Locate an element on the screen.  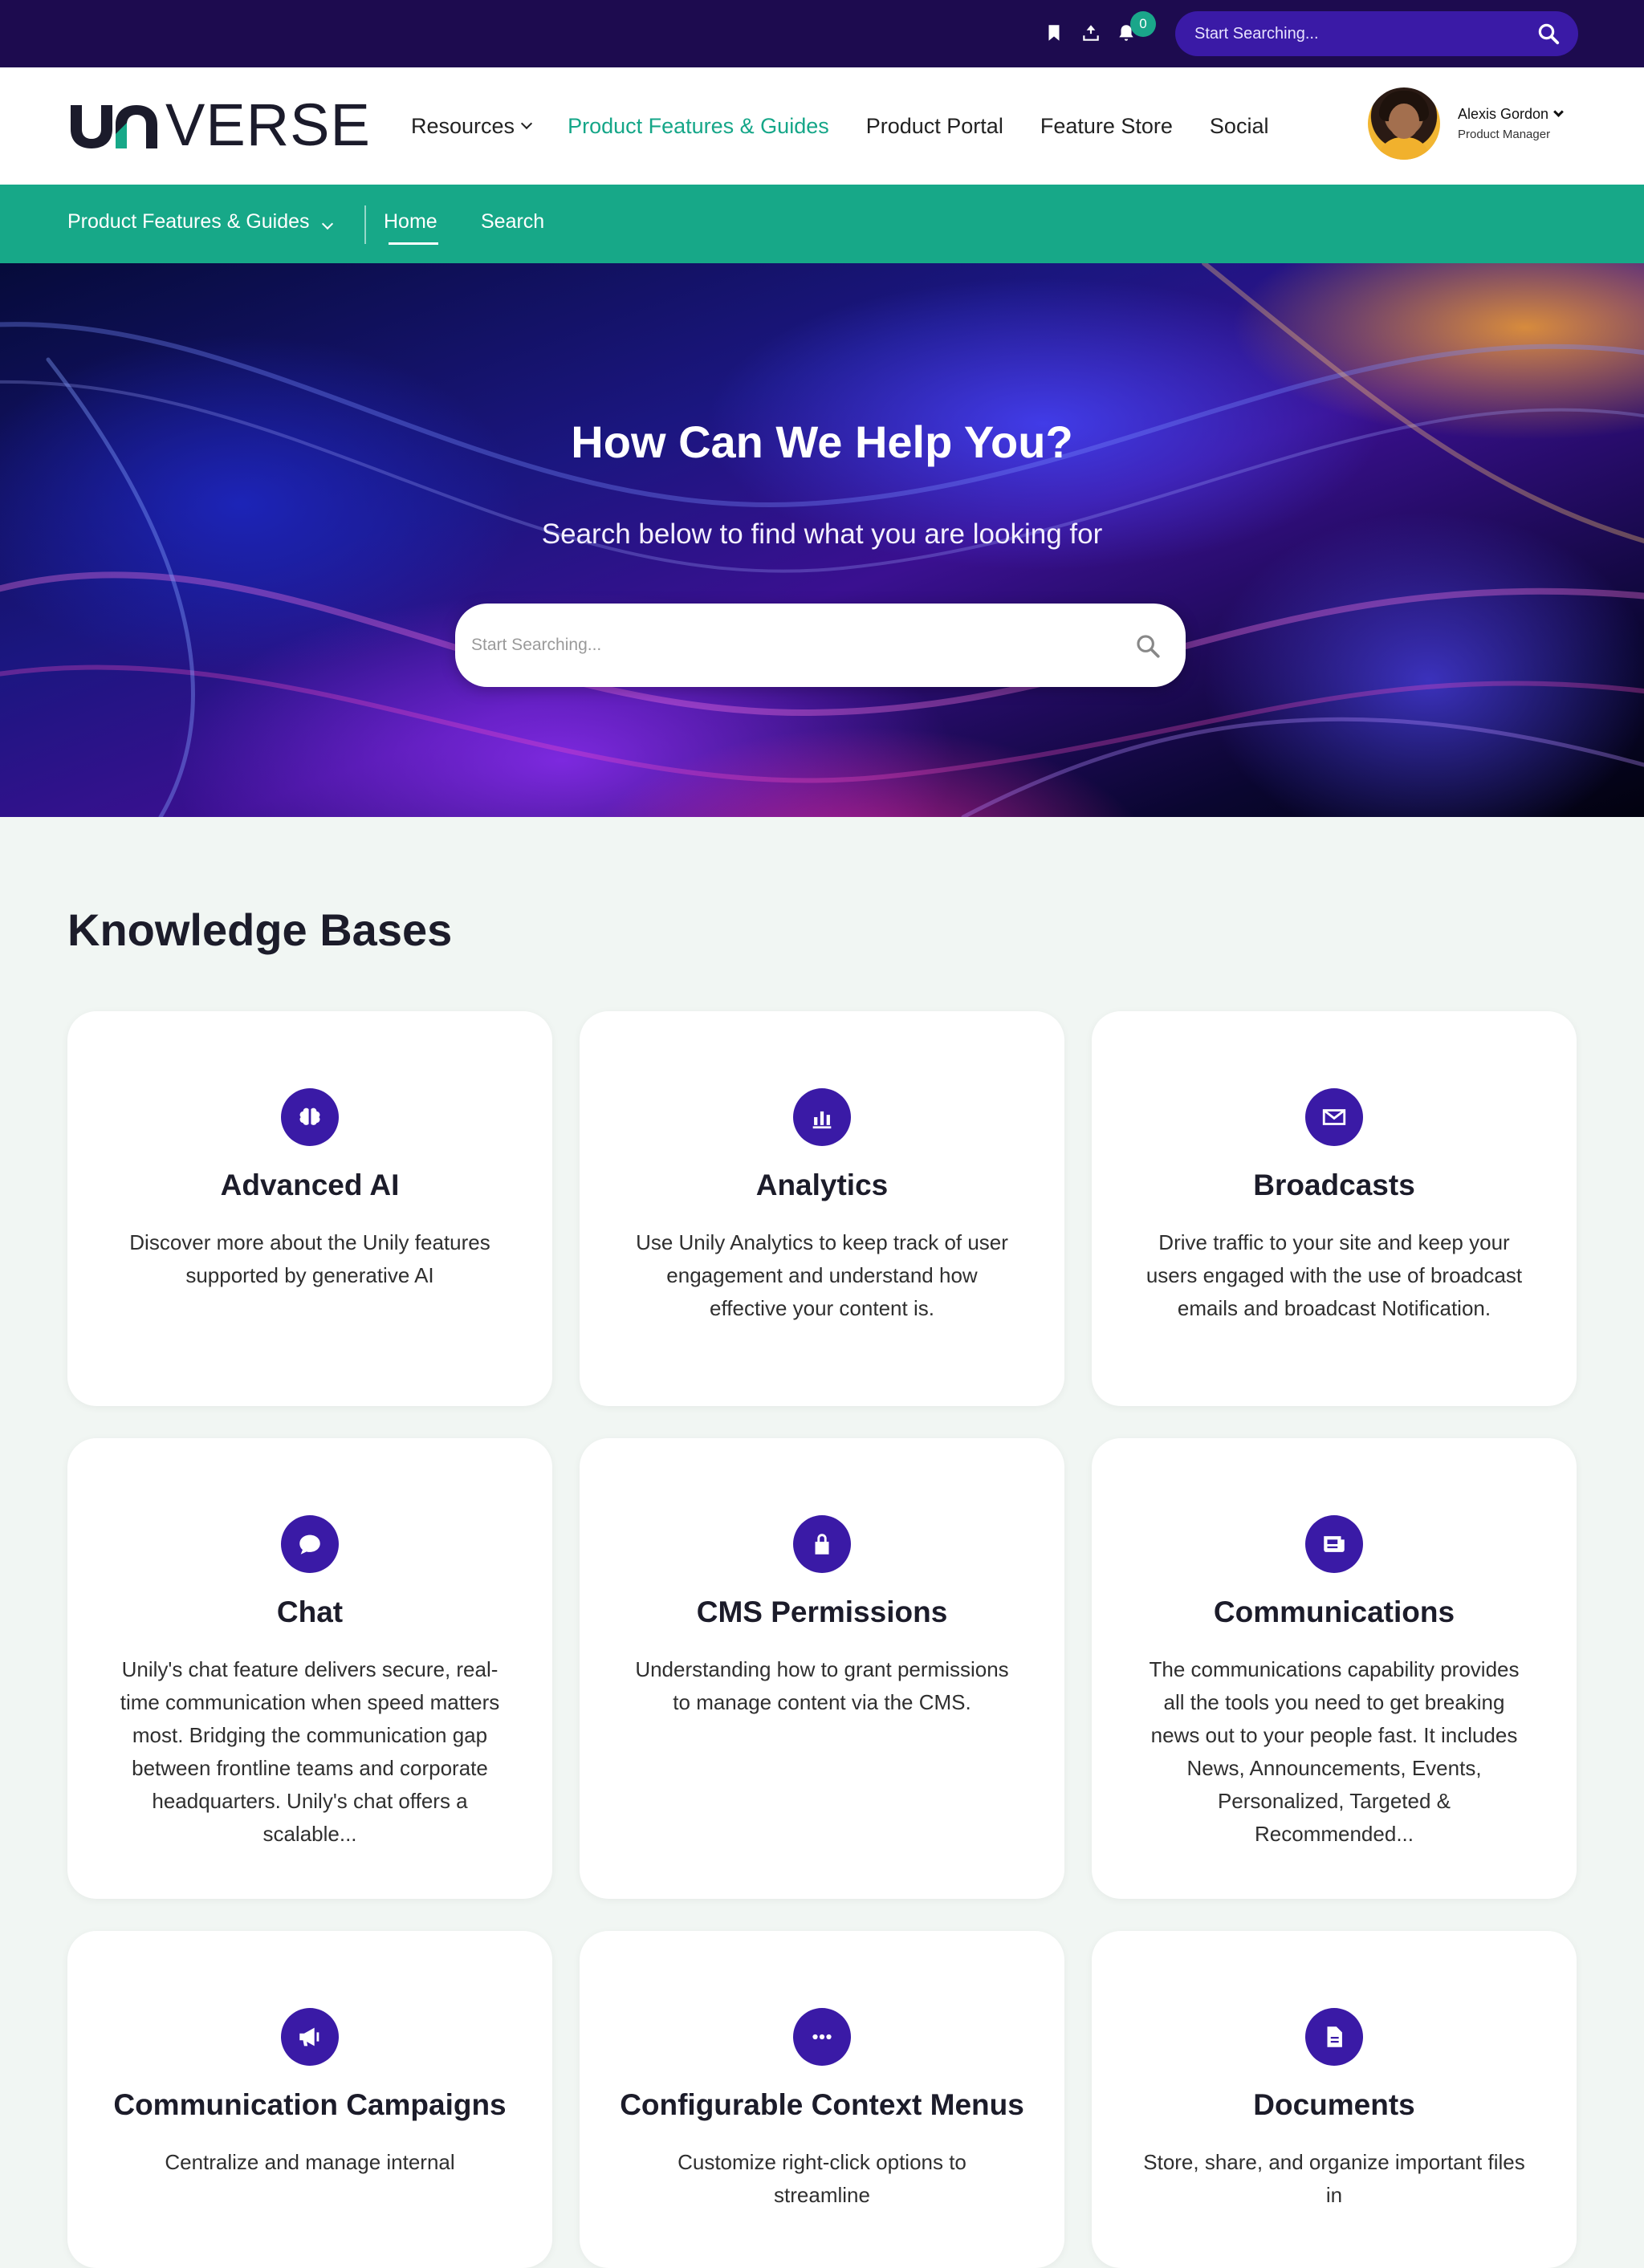
nav-item-label: Product Features & Guides is located at coordinates (698, 125).